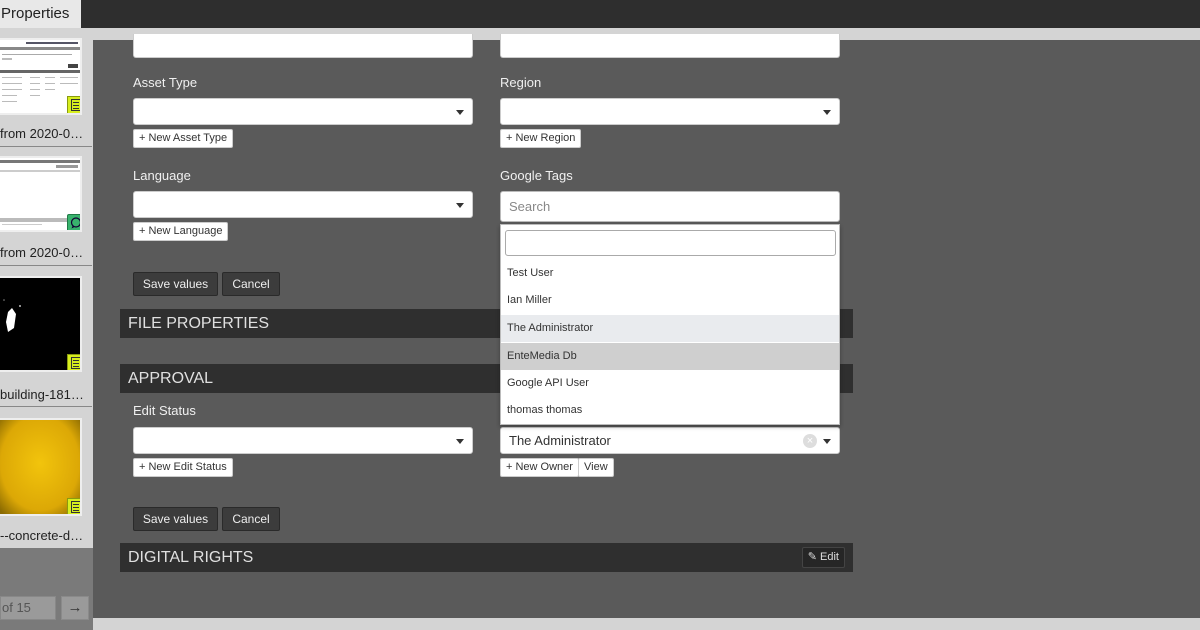  I want to click on dropdown-option: The Administrator, so click(670, 328).